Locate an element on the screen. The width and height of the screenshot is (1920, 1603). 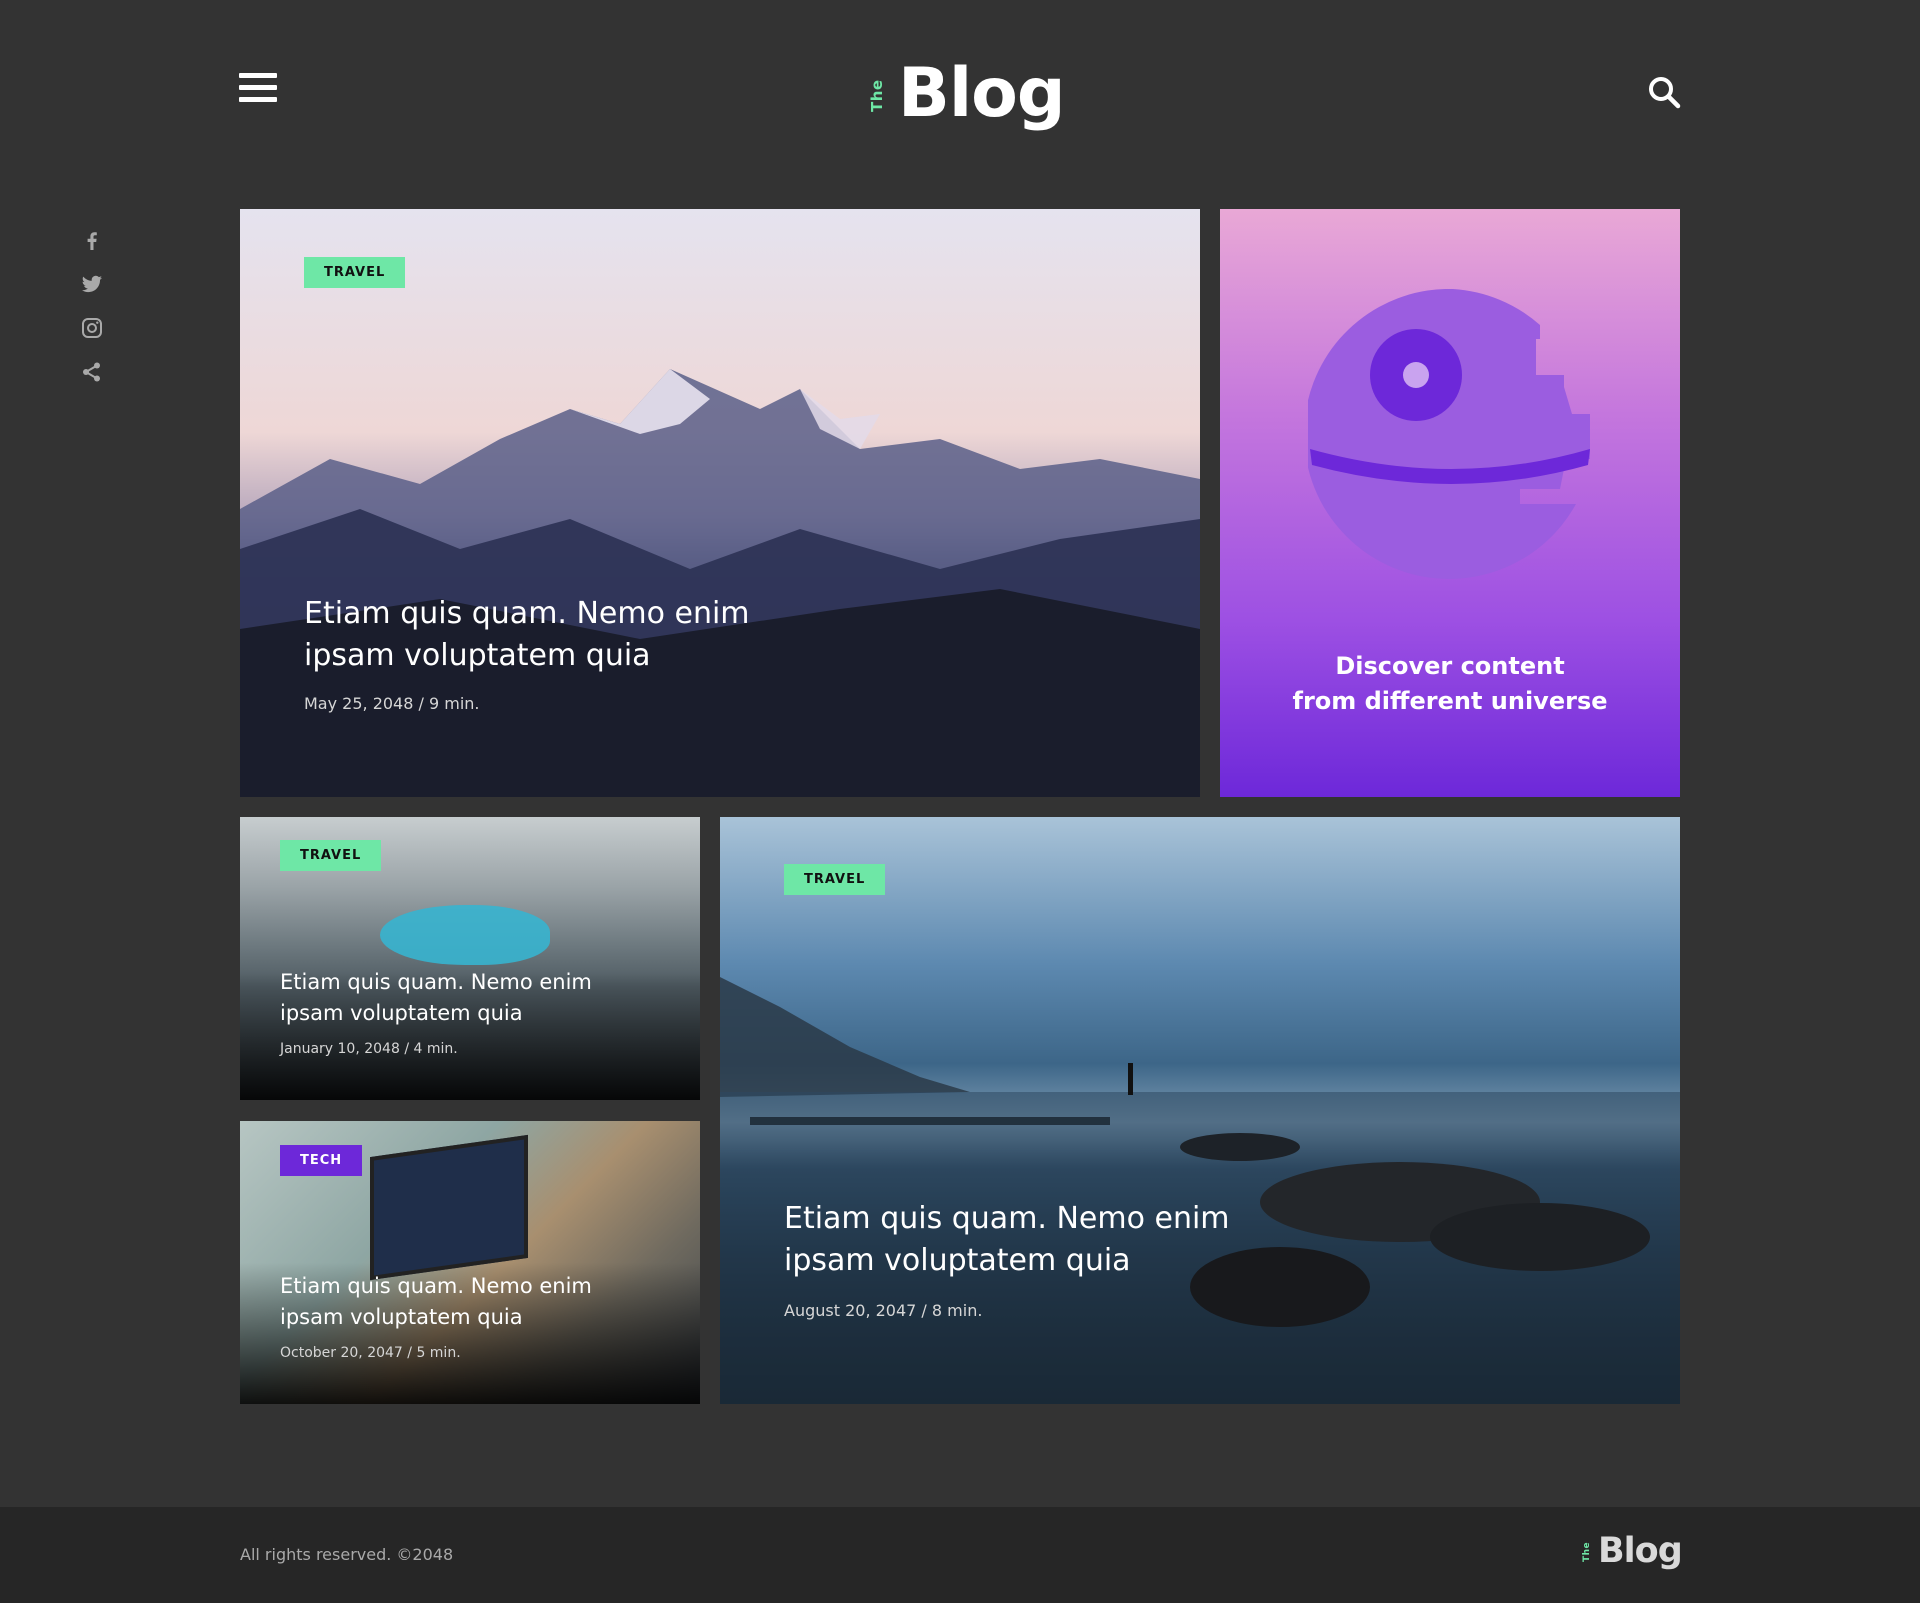
logo-main-text: Blog is located at coordinates (982, 93).